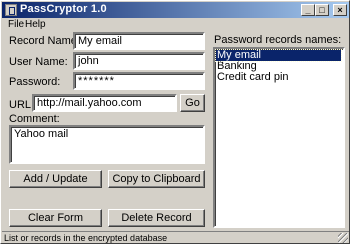 This screenshot has width=350, height=244. Describe the element at coordinates (278, 77) in the screenshot. I see `list-item-credit-card-pin: Credit card pin` at that location.